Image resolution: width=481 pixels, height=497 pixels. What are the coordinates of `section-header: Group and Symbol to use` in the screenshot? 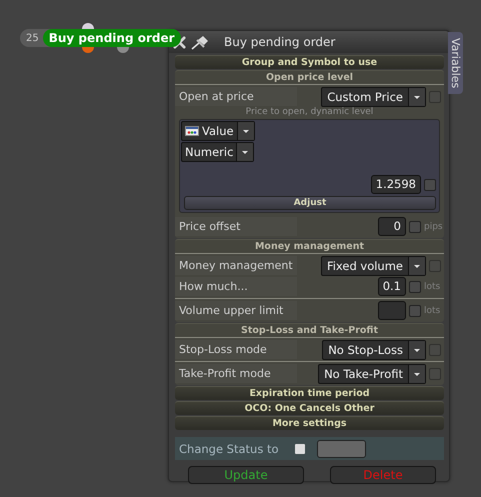 It's located at (309, 62).